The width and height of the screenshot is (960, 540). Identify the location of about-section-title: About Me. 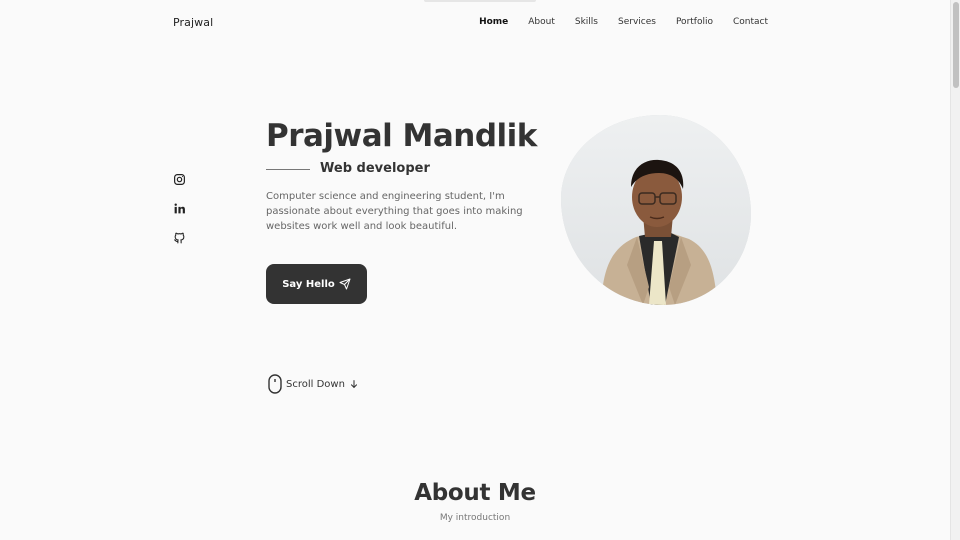
(475, 493).